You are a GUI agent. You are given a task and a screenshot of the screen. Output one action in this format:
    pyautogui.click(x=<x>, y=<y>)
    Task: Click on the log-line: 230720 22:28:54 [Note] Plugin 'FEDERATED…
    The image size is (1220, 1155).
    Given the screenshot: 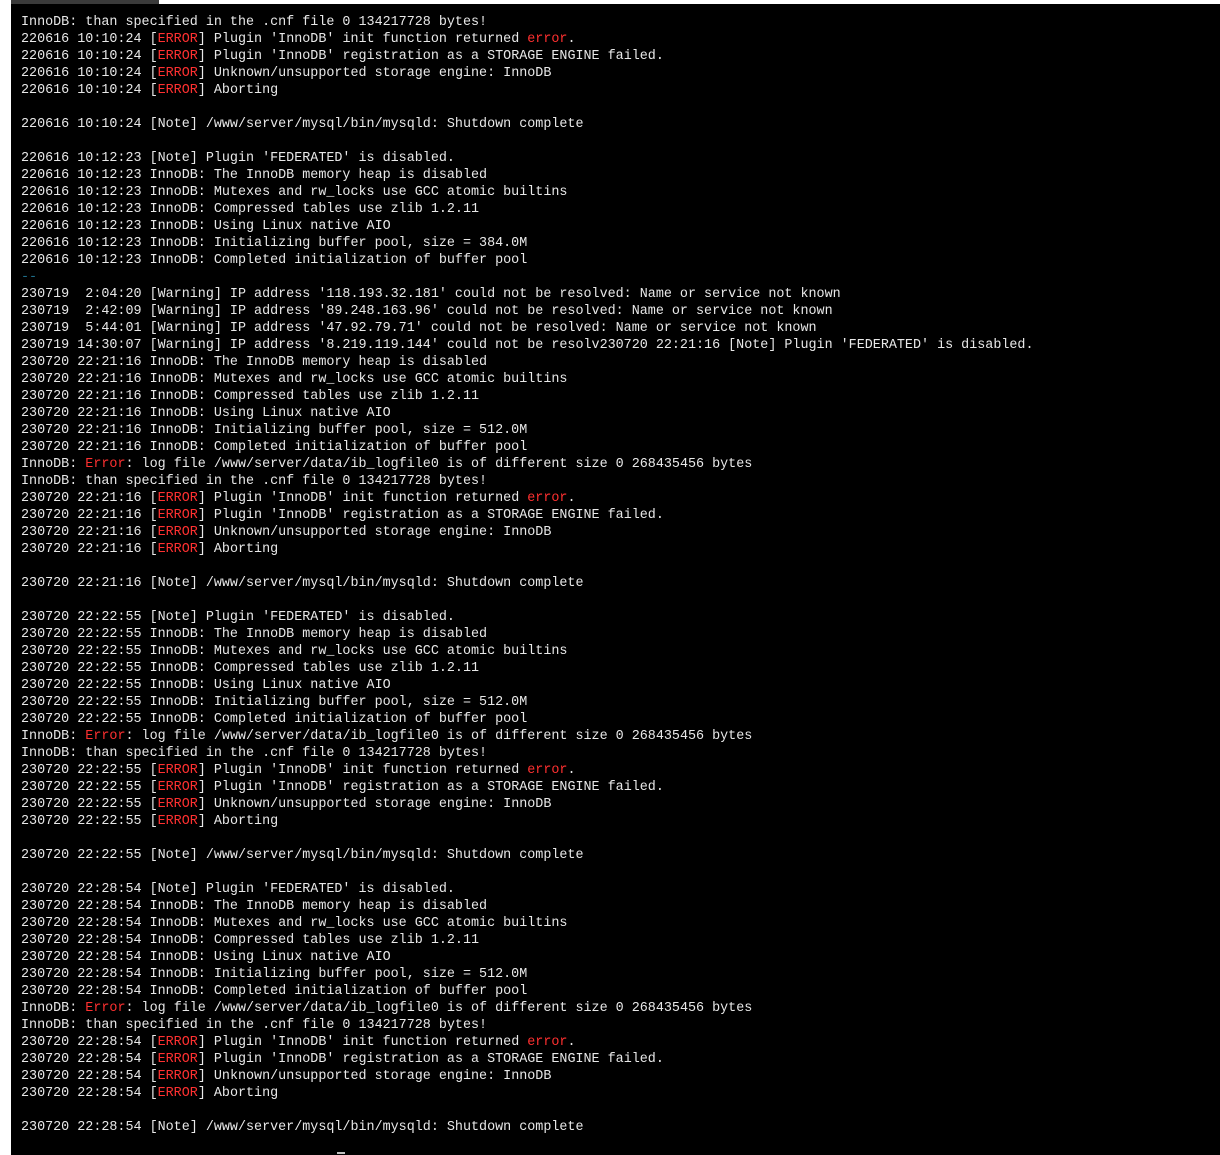 What is the action you would take?
    pyautogui.click(x=527, y=889)
    